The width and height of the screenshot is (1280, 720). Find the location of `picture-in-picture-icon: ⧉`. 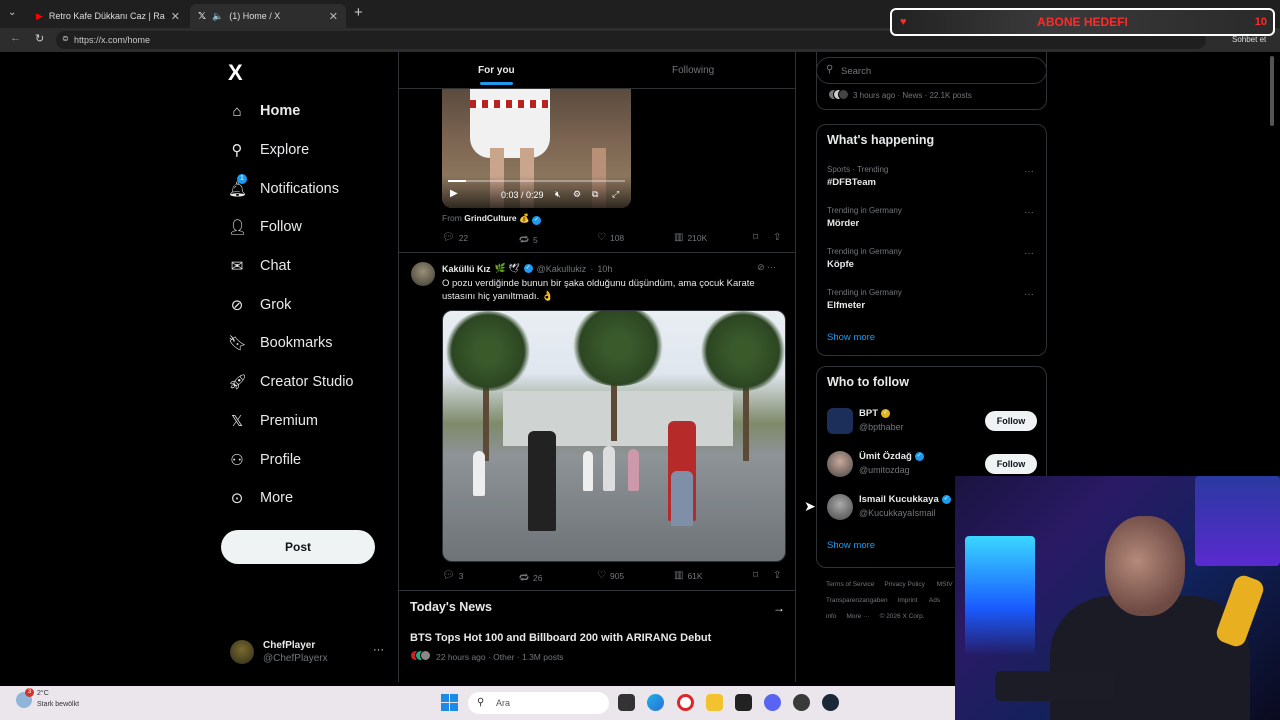

picture-in-picture-icon: ⧉ is located at coordinates (595, 194).